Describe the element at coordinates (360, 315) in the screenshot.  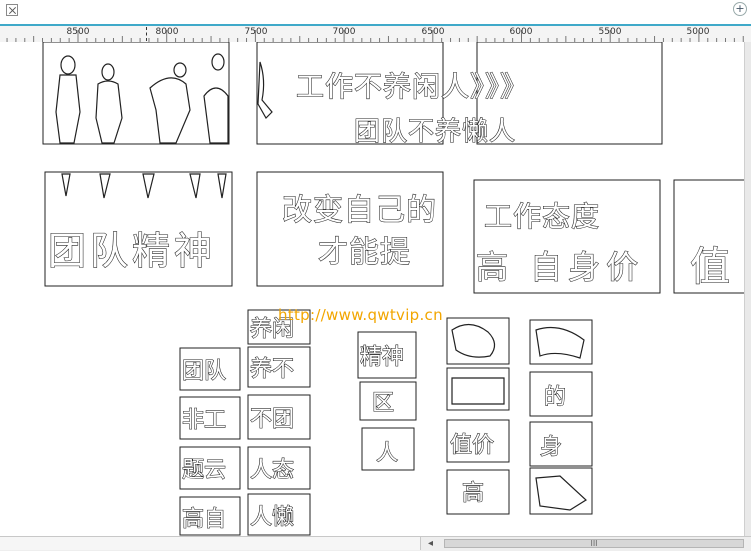
I see `watermark-url: http://www.qwtvip.cn` at that location.